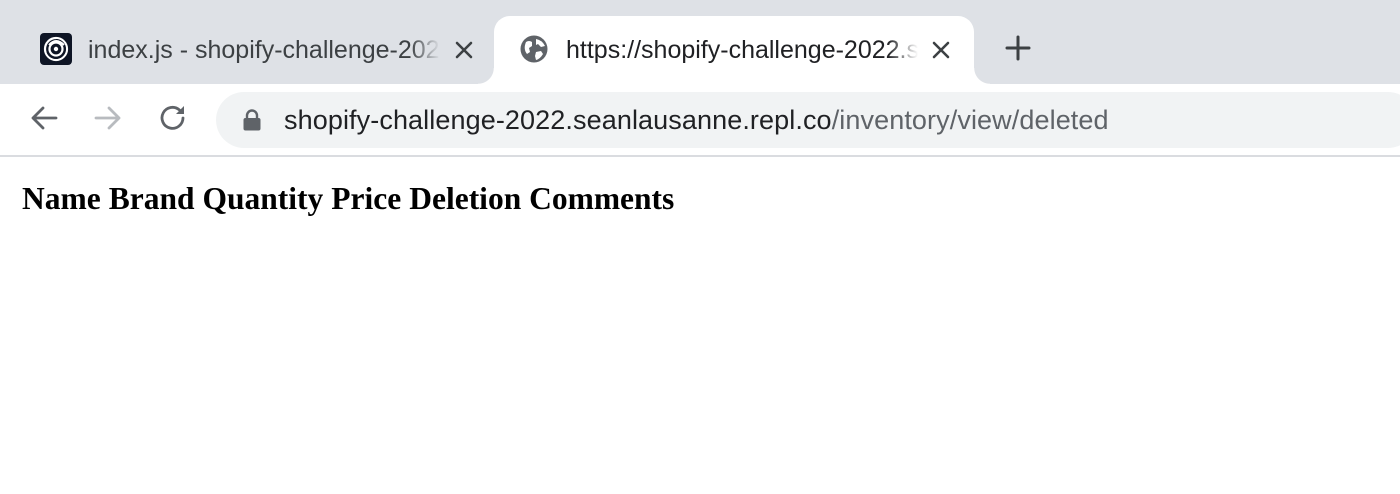 This screenshot has width=1400, height=494. I want to click on reload-icon, so click(173, 120).